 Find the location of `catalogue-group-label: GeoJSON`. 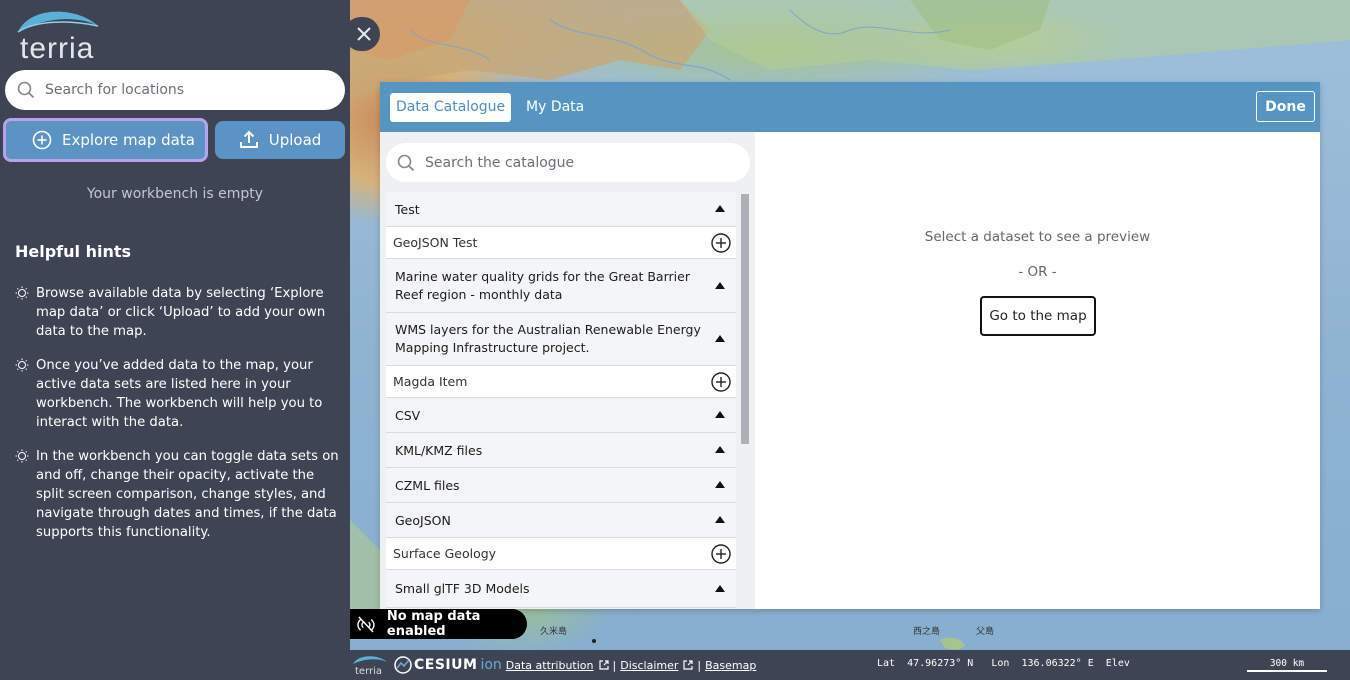

catalogue-group-label: GeoJSON is located at coordinates (423, 520).